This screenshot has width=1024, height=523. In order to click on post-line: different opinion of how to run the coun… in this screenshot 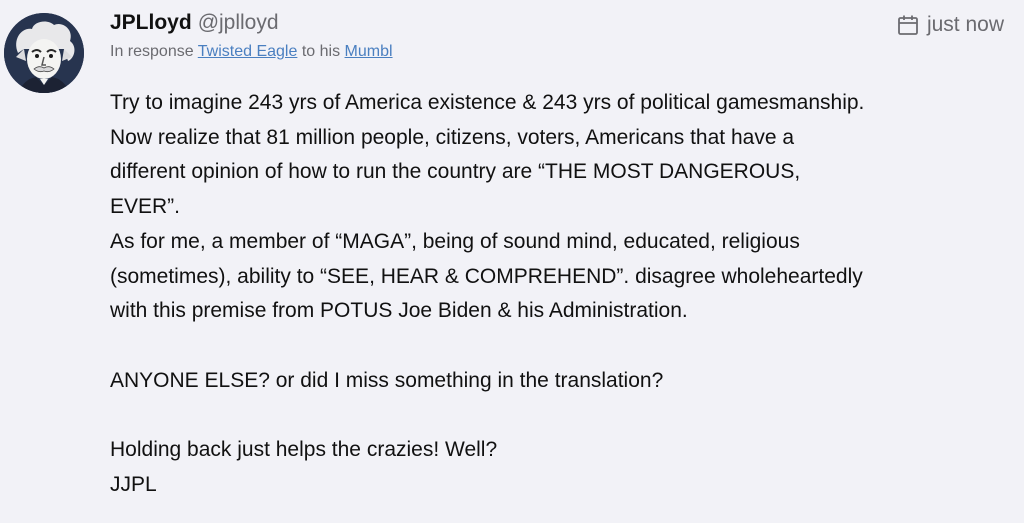, I will do `click(455, 172)`.